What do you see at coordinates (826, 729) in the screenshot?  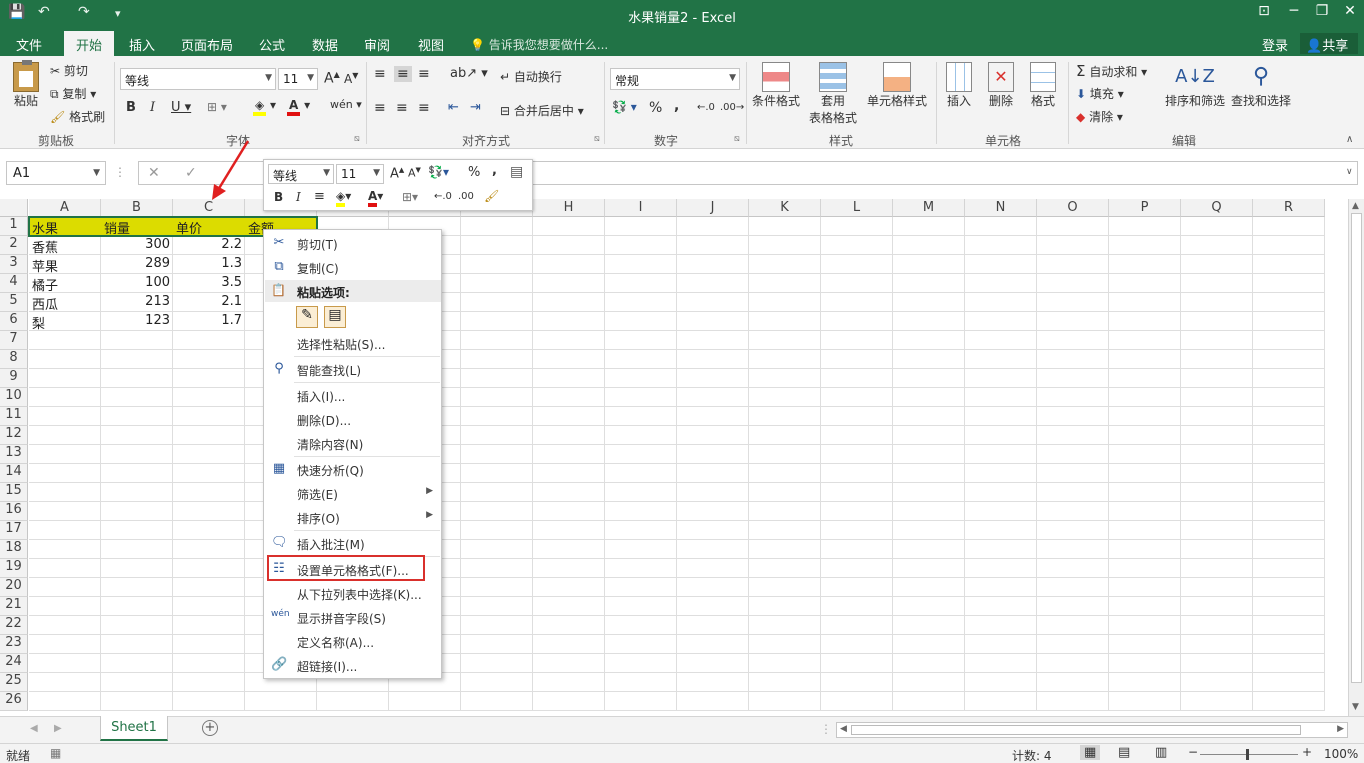 I see `more-icon: ⋮` at bounding box center [826, 729].